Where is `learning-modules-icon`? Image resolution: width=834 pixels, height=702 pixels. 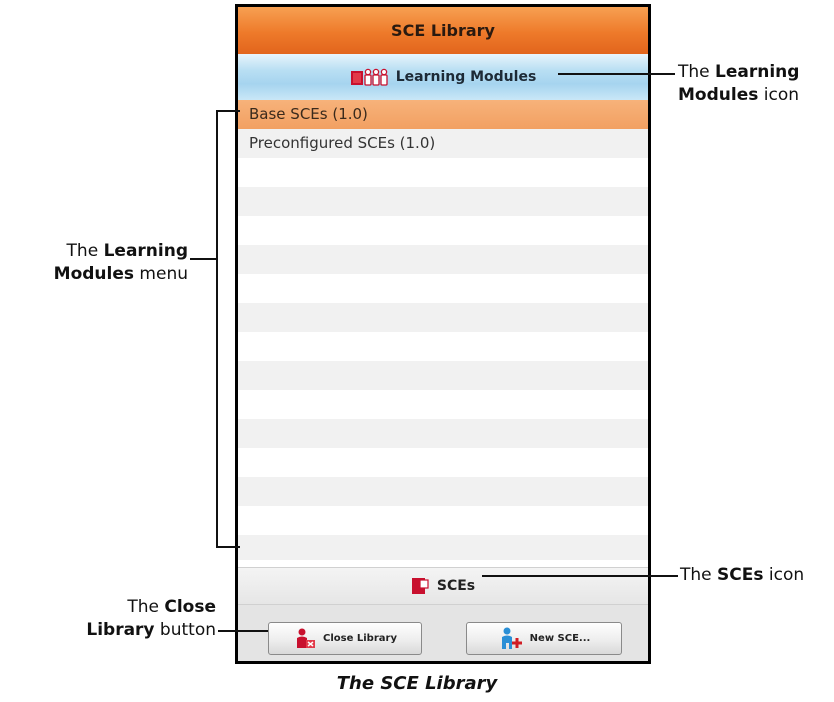 learning-modules-icon is located at coordinates (370, 77).